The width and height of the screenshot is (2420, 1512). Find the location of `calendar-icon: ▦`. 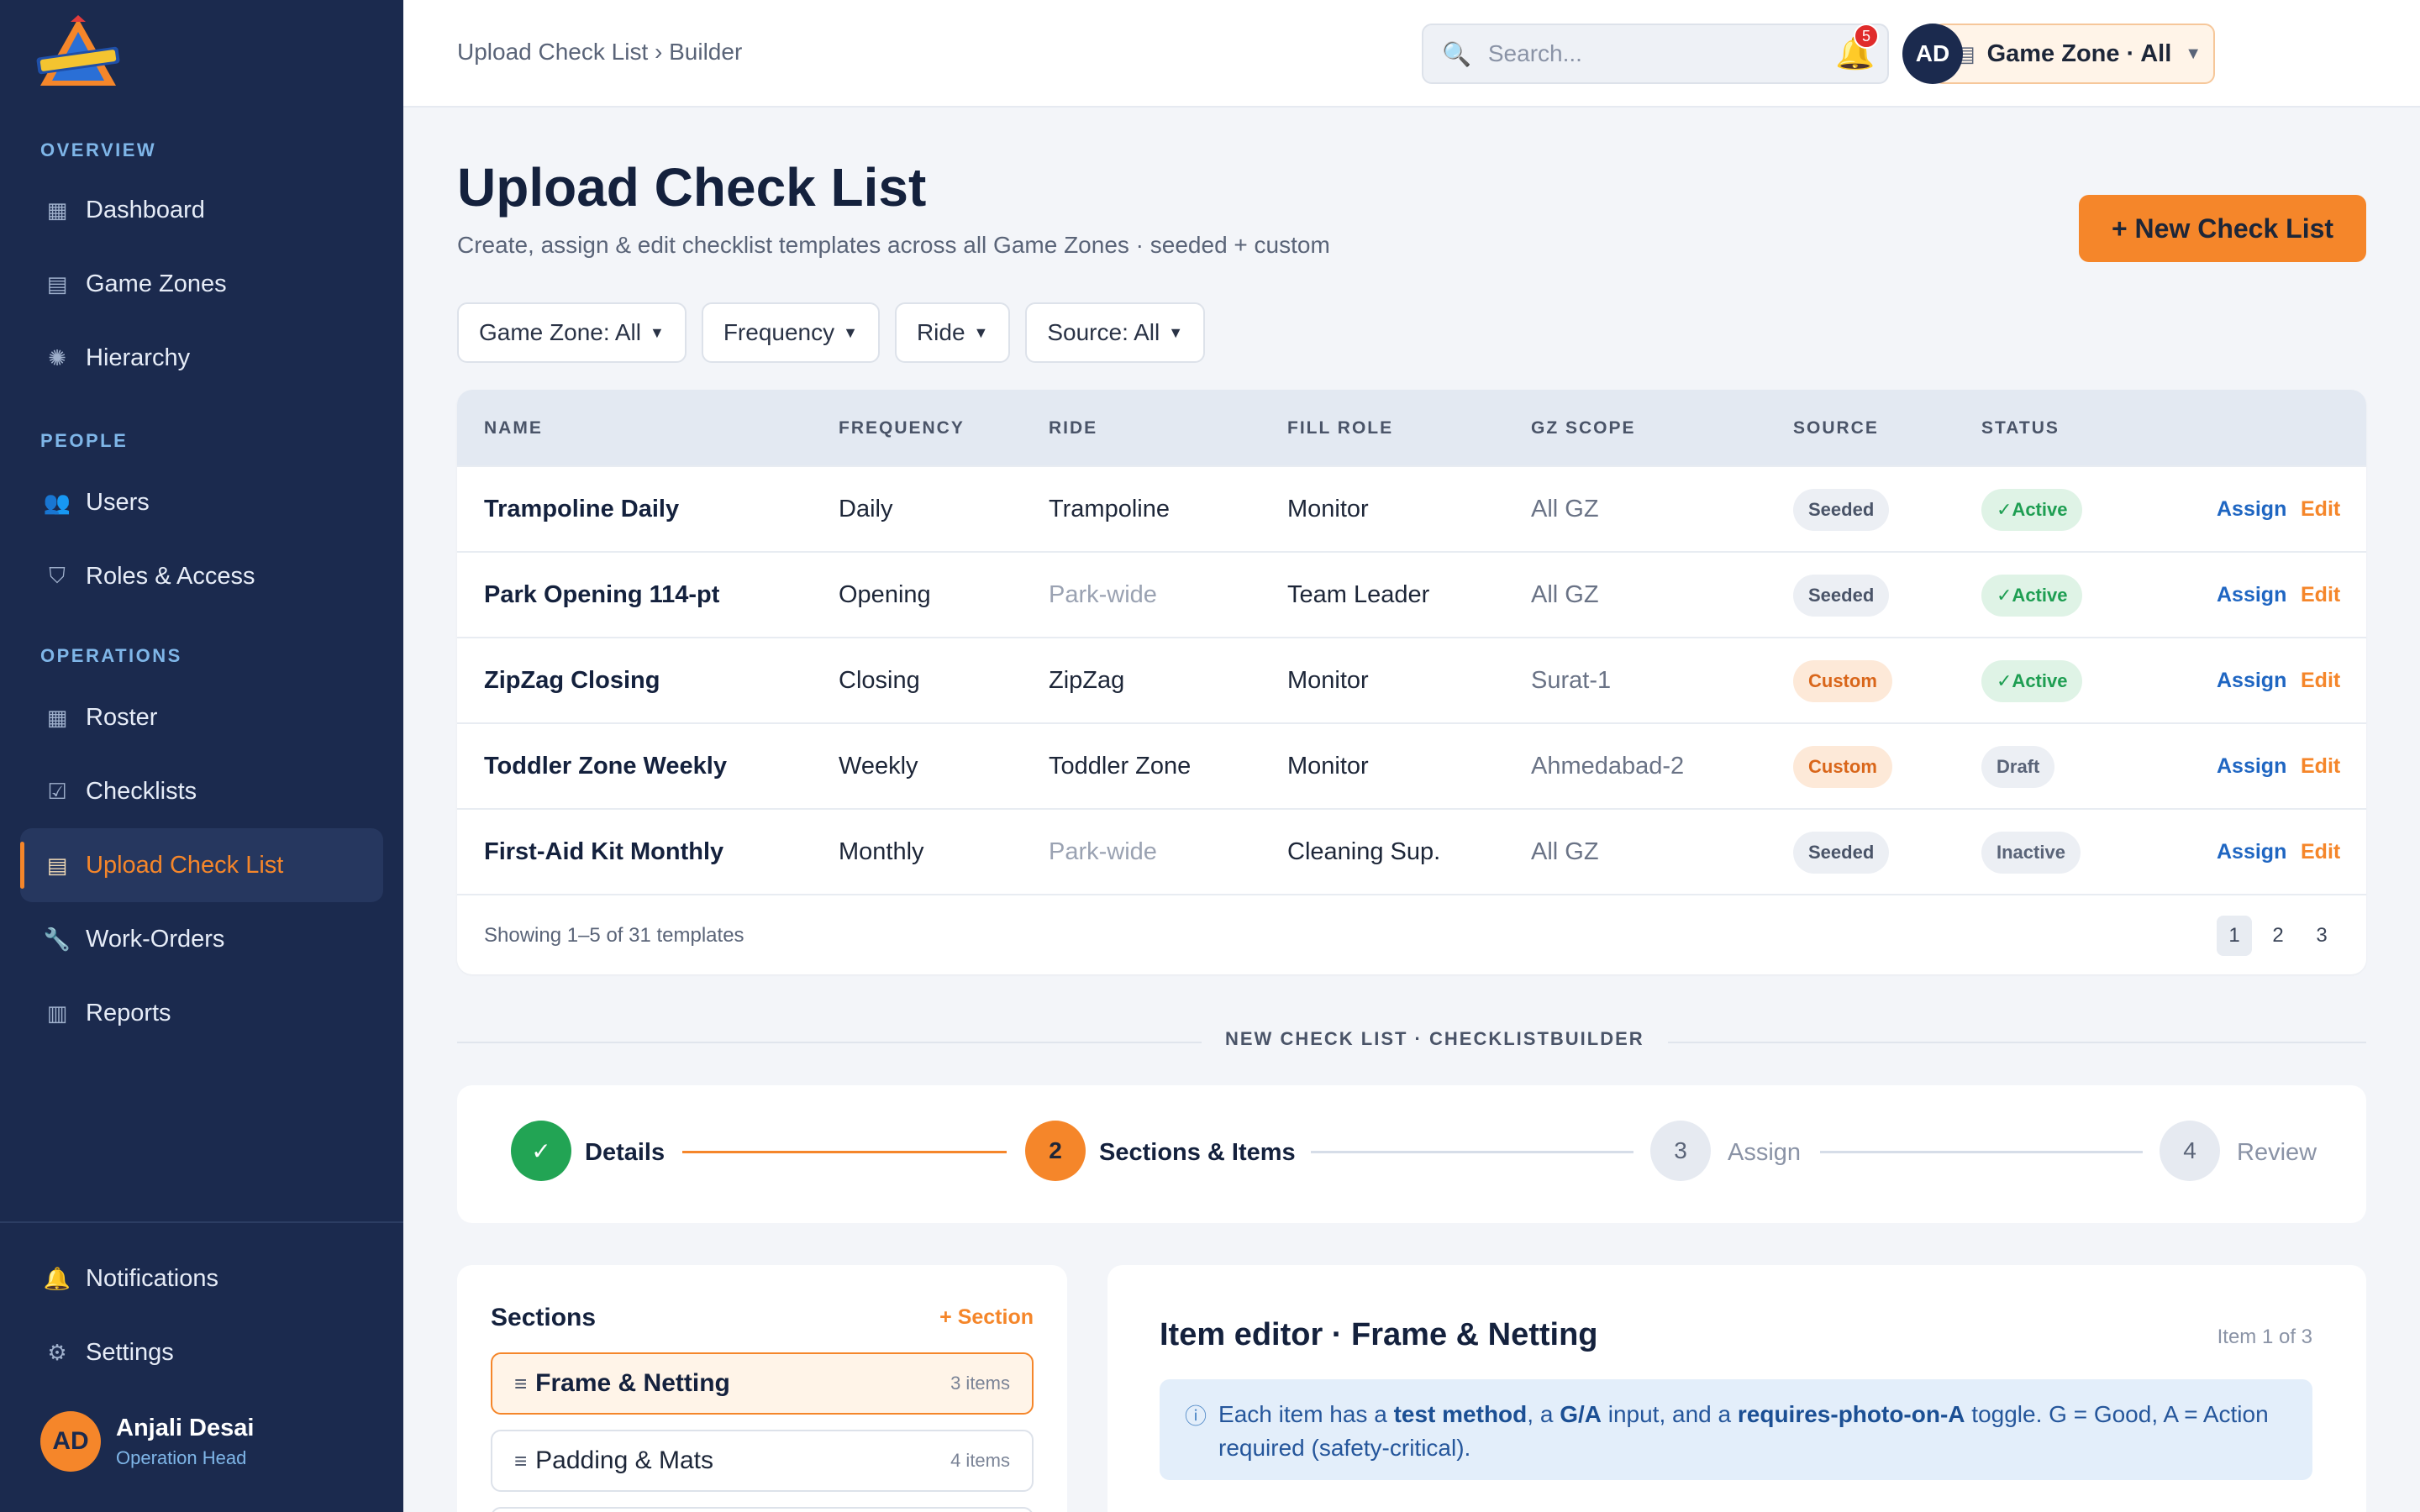

calendar-icon: ▦ is located at coordinates (57, 717).